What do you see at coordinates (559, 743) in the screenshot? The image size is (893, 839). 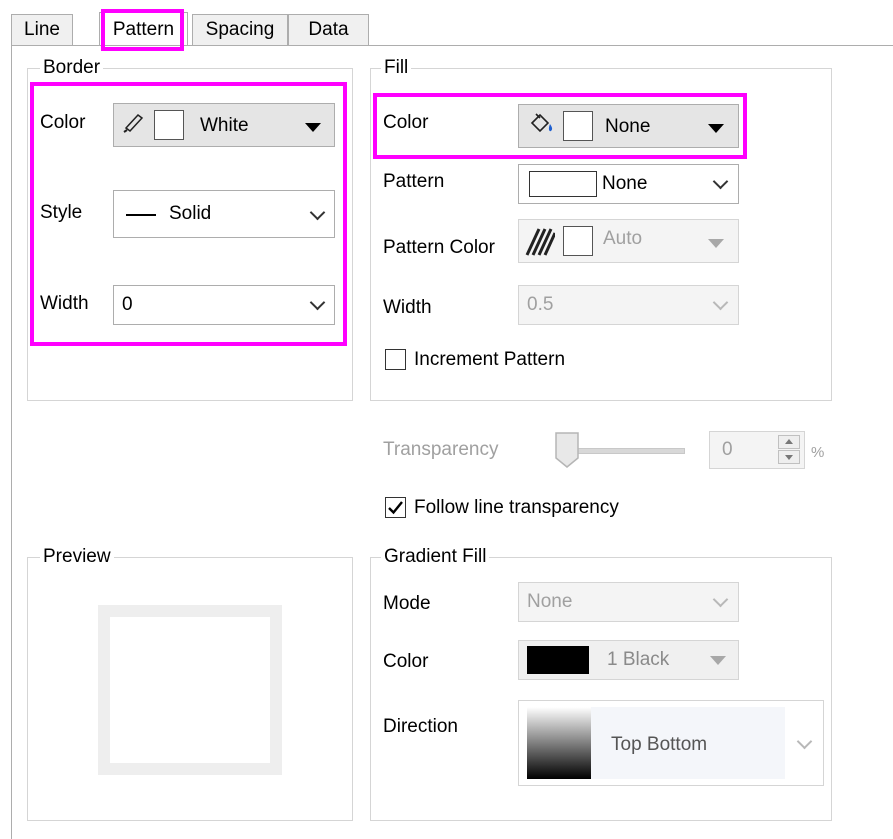 I see `gradient-direction-preview` at bounding box center [559, 743].